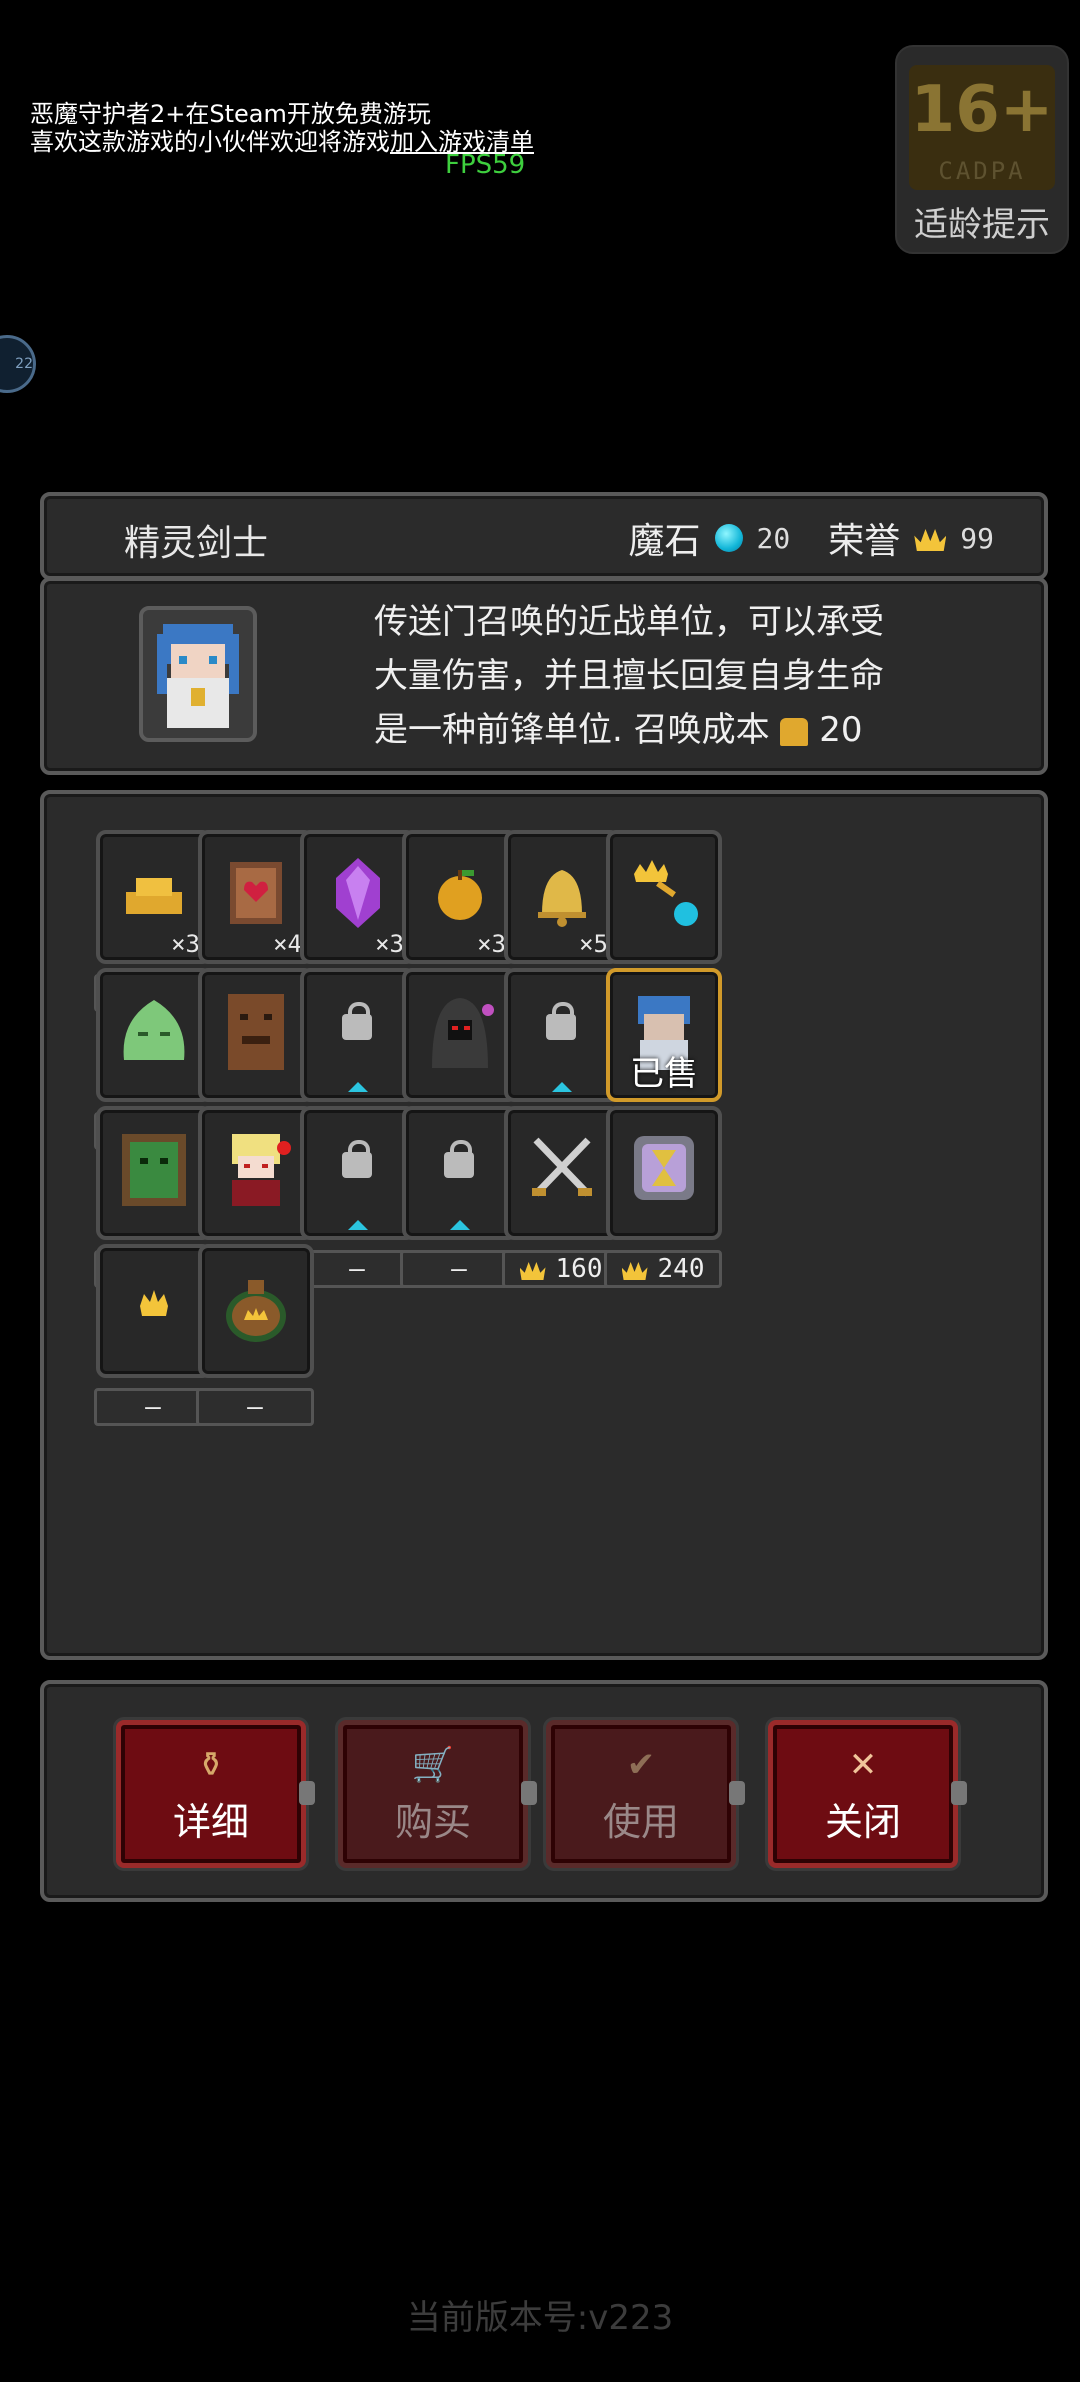 The image size is (1080, 2382). What do you see at coordinates (664, 1074) in the screenshot?
I see `sold-label: 已售` at bounding box center [664, 1074].